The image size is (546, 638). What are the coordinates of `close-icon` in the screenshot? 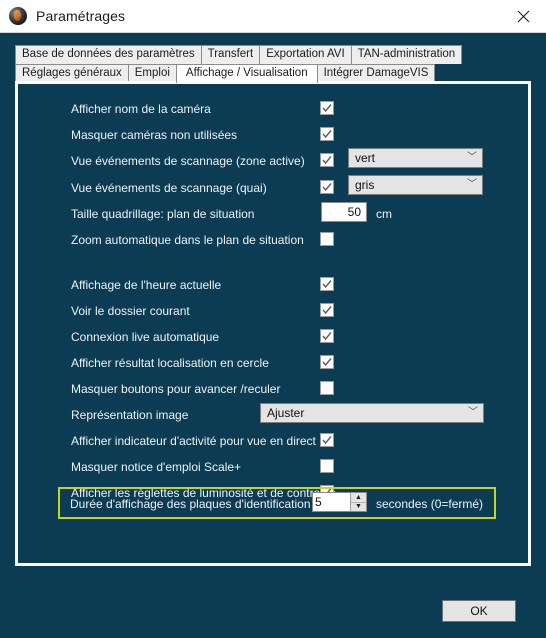 It's located at (523, 16).